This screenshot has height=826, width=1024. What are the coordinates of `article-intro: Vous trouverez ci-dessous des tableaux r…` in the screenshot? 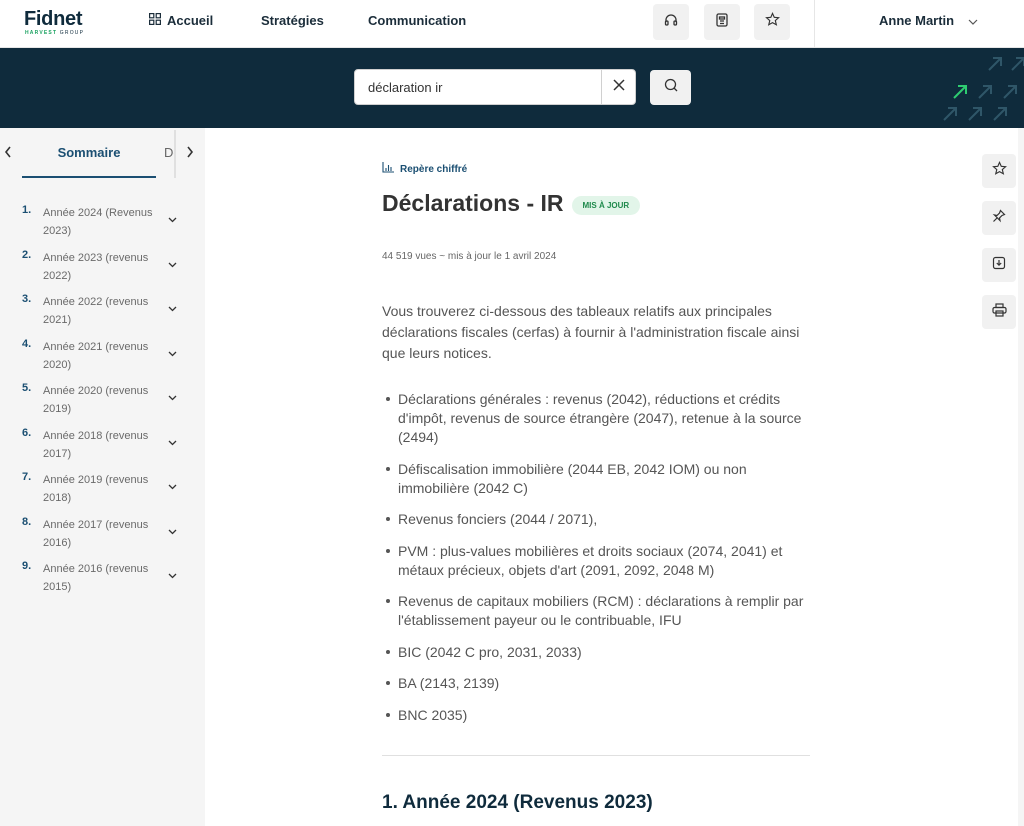 It's located at (591, 332).